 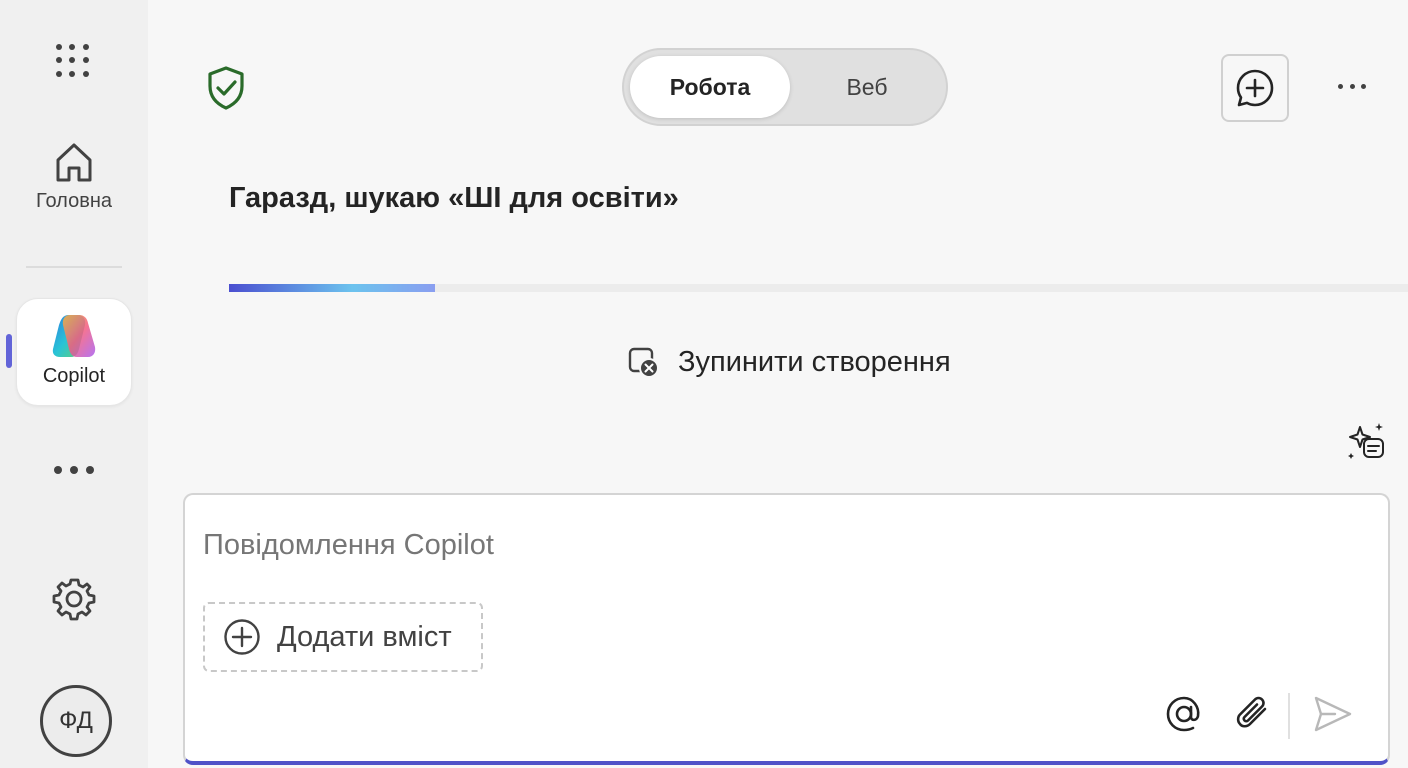 I want to click on progress-fill, so click(x=332, y=288).